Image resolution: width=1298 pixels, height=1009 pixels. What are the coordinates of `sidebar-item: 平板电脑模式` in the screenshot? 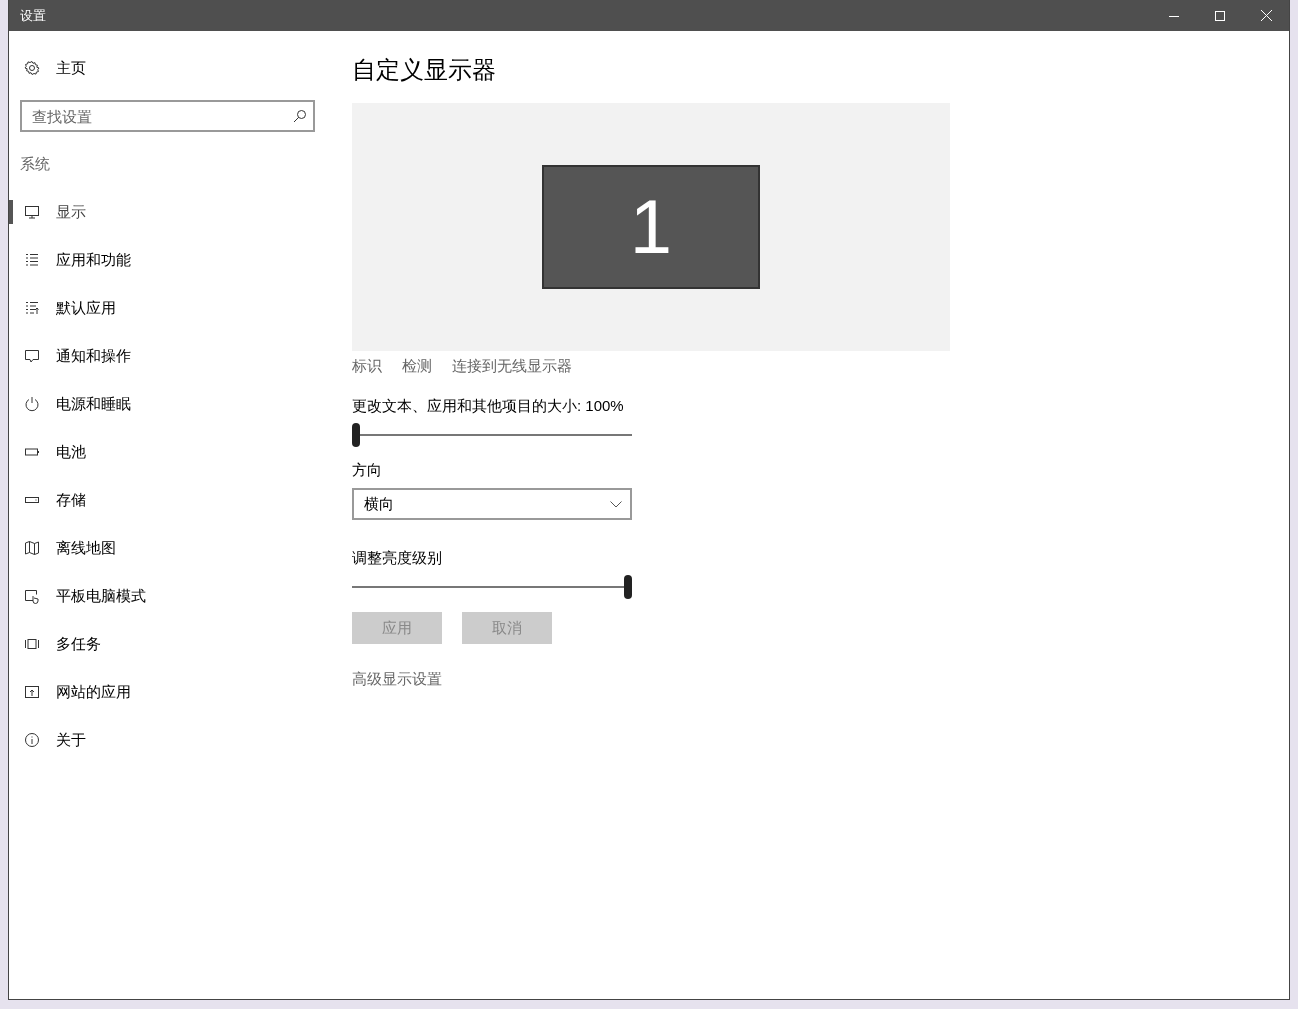 It's located at (169, 596).